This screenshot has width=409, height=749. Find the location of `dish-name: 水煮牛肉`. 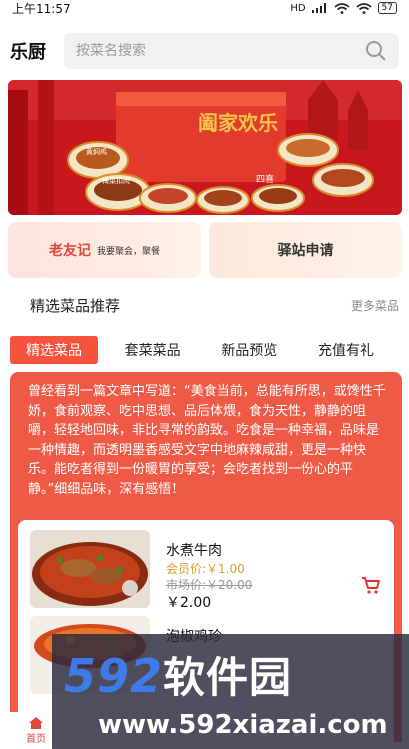

dish-name: 水煮牛肉 is located at coordinates (194, 551).